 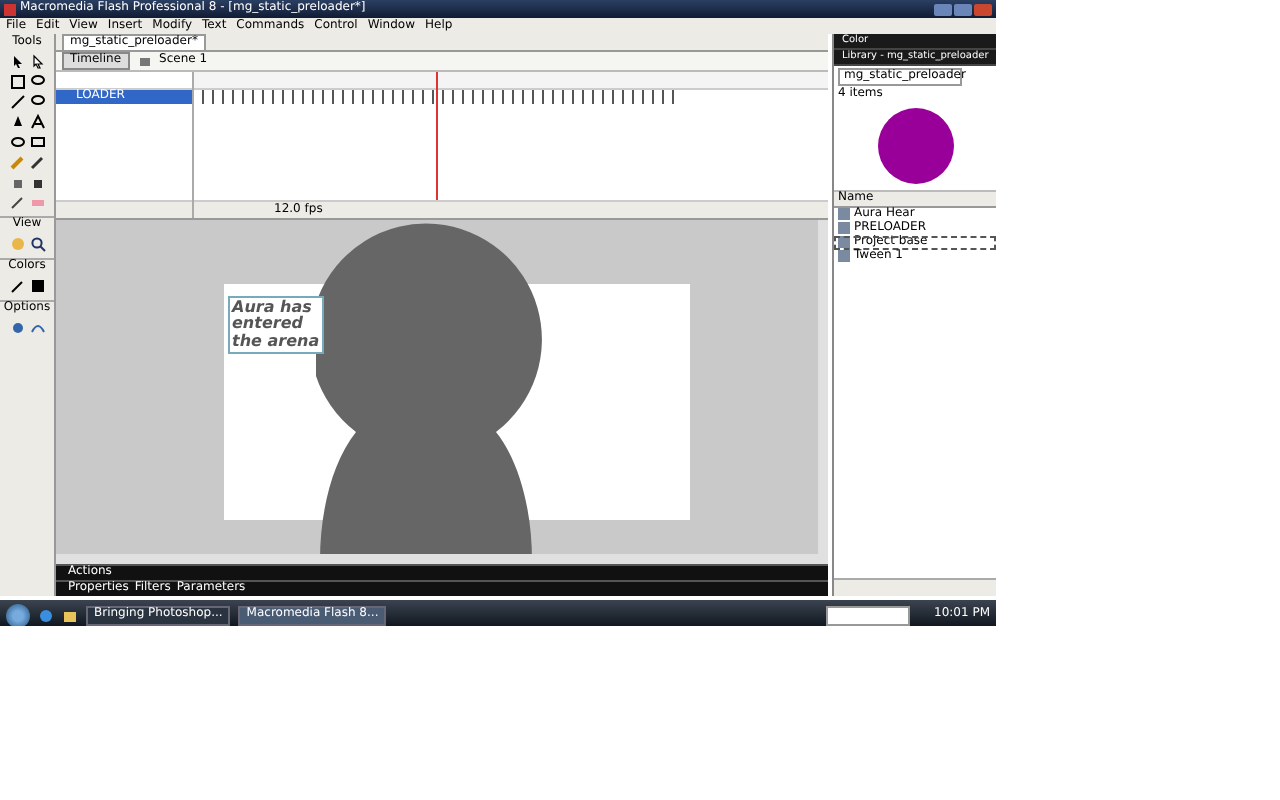 I want to click on minimize-button, so click(x=943, y=9).